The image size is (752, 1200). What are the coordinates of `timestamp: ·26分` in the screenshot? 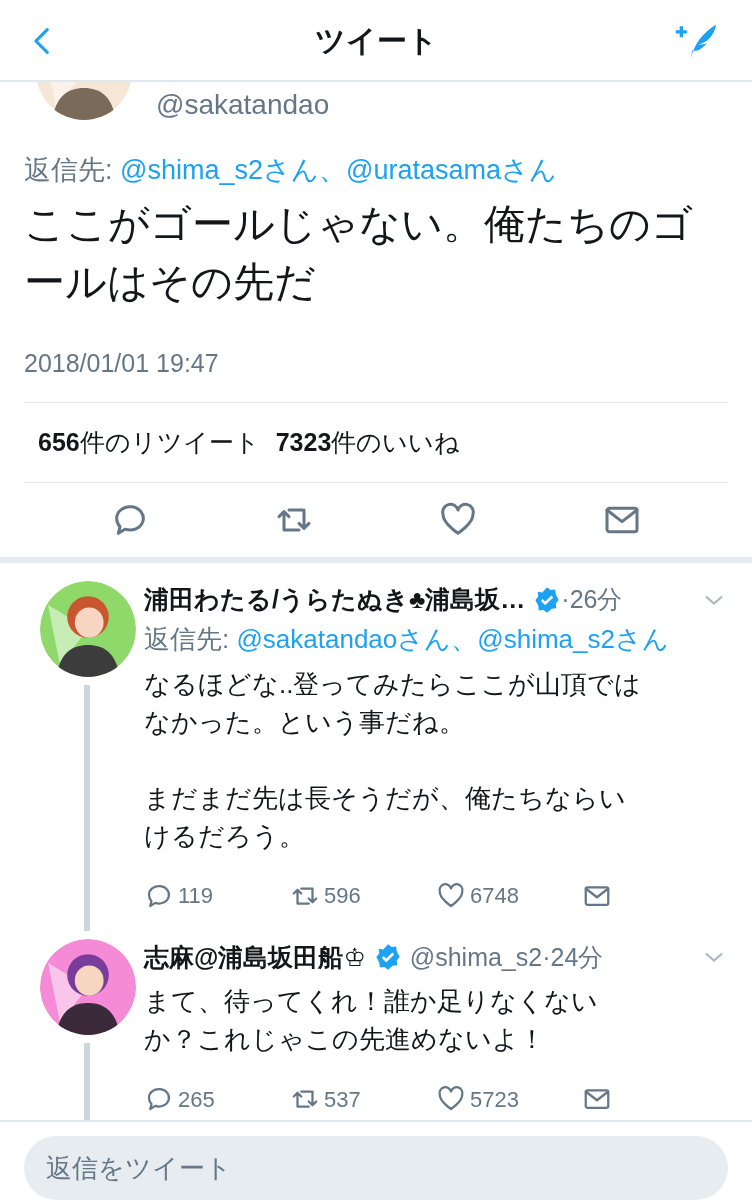 It's located at (592, 599).